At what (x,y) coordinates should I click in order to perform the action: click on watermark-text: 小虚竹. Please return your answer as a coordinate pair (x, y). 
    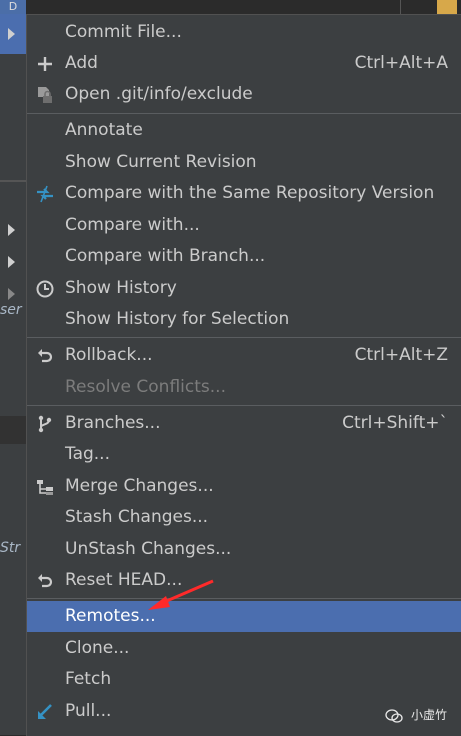
    Looking at the image, I should click on (428, 715).